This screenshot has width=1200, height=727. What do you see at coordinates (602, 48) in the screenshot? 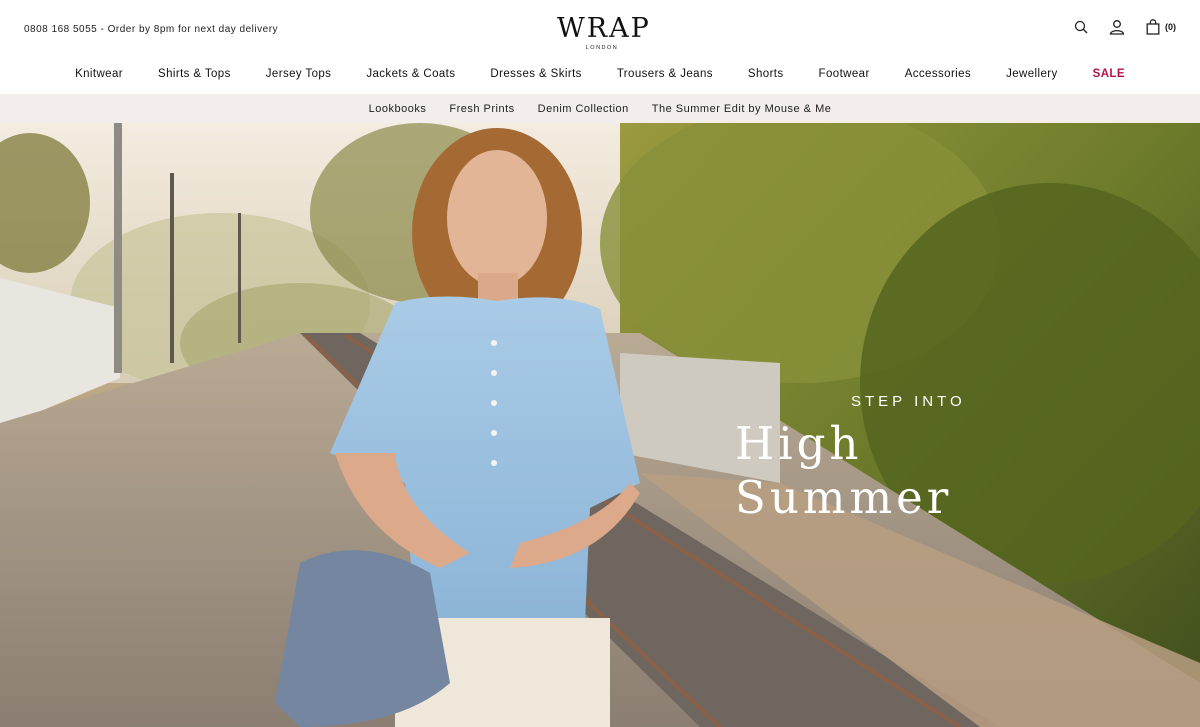
I see `logo-subtitle: LONDON` at bounding box center [602, 48].